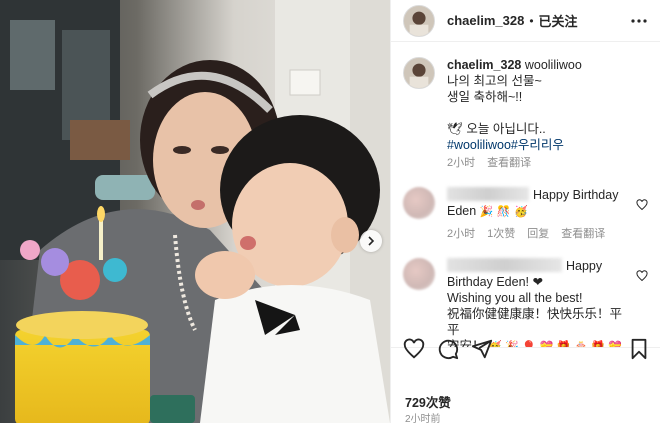 The image size is (660, 423). Describe the element at coordinates (501, 234) in the screenshot. I see `comment-likes: 1次赞` at that location.